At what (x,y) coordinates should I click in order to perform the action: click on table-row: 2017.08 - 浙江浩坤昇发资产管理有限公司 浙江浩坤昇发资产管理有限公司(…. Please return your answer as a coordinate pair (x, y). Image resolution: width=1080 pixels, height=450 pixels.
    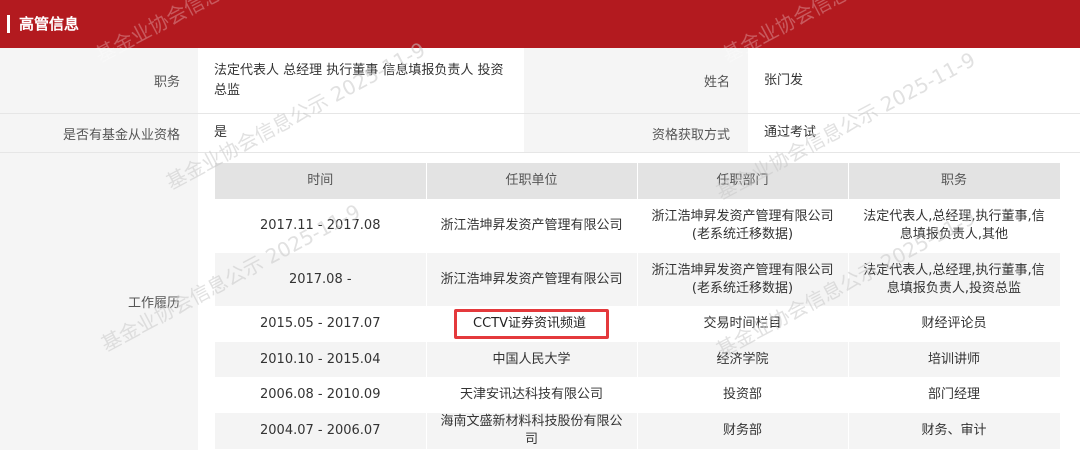
    Looking at the image, I should click on (638, 279).